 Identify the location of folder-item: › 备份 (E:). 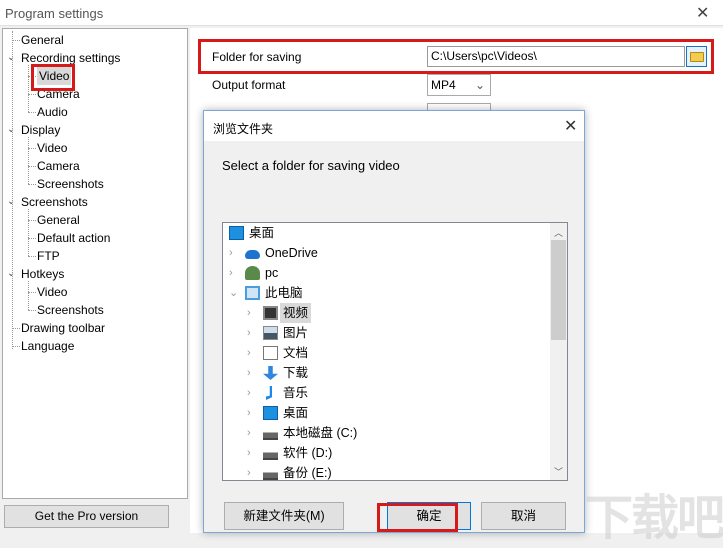
(397, 471).